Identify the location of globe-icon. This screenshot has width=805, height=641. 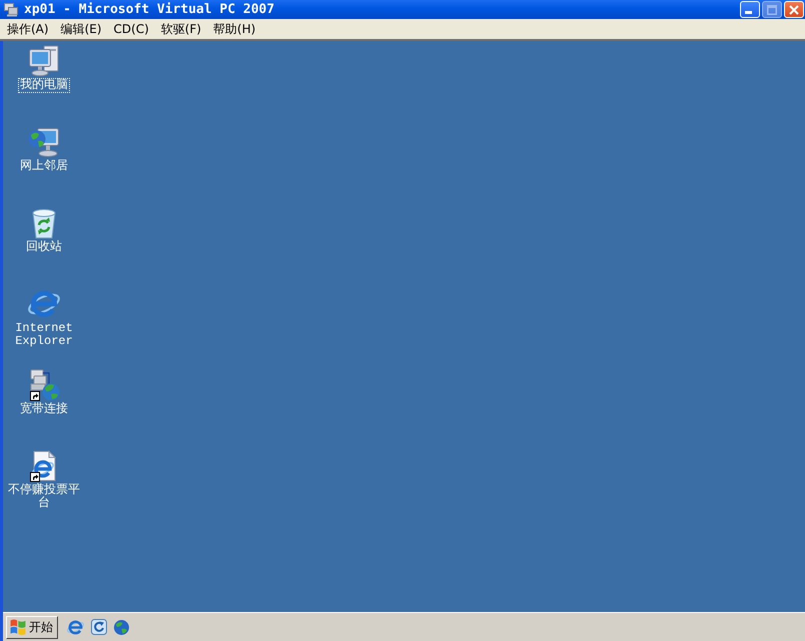
(121, 627).